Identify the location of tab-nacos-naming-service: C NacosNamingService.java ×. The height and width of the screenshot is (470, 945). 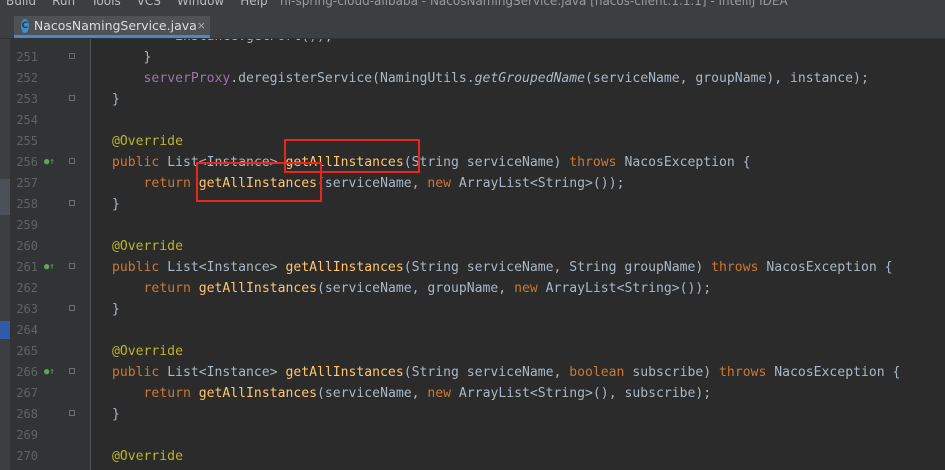
(112, 27).